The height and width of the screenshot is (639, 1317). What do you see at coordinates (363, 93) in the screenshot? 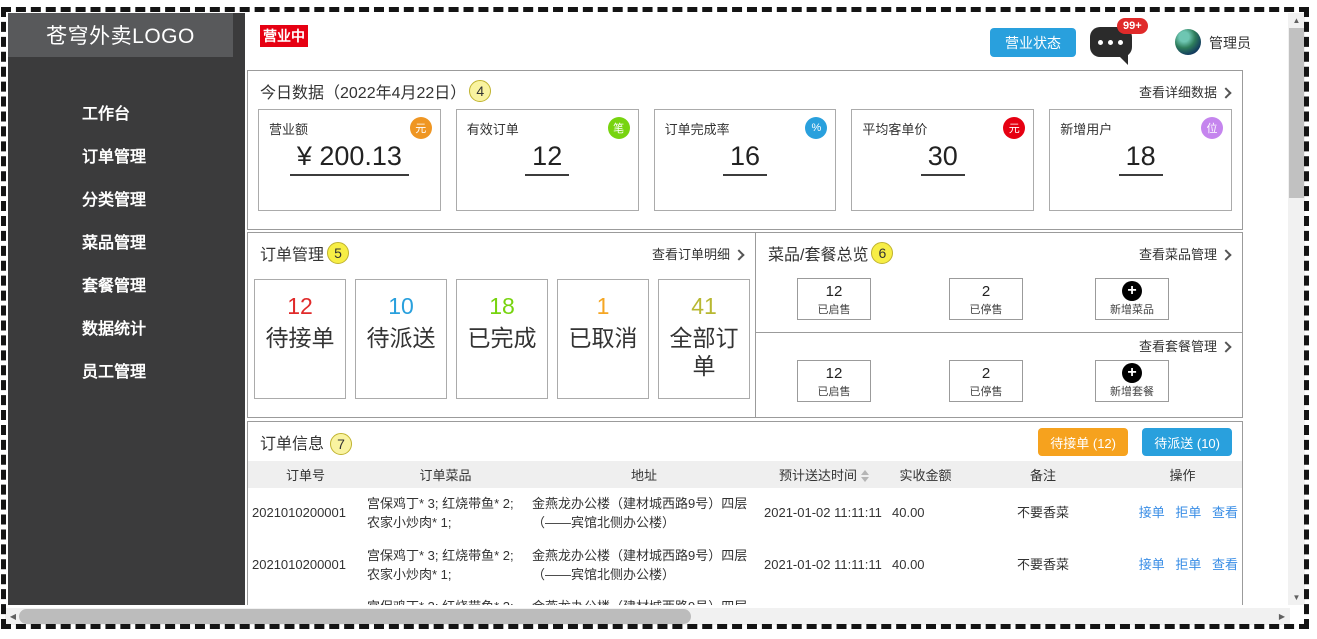
I see `today-panel-title: 今日数据（2022年4月22日）` at bounding box center [363, 93].